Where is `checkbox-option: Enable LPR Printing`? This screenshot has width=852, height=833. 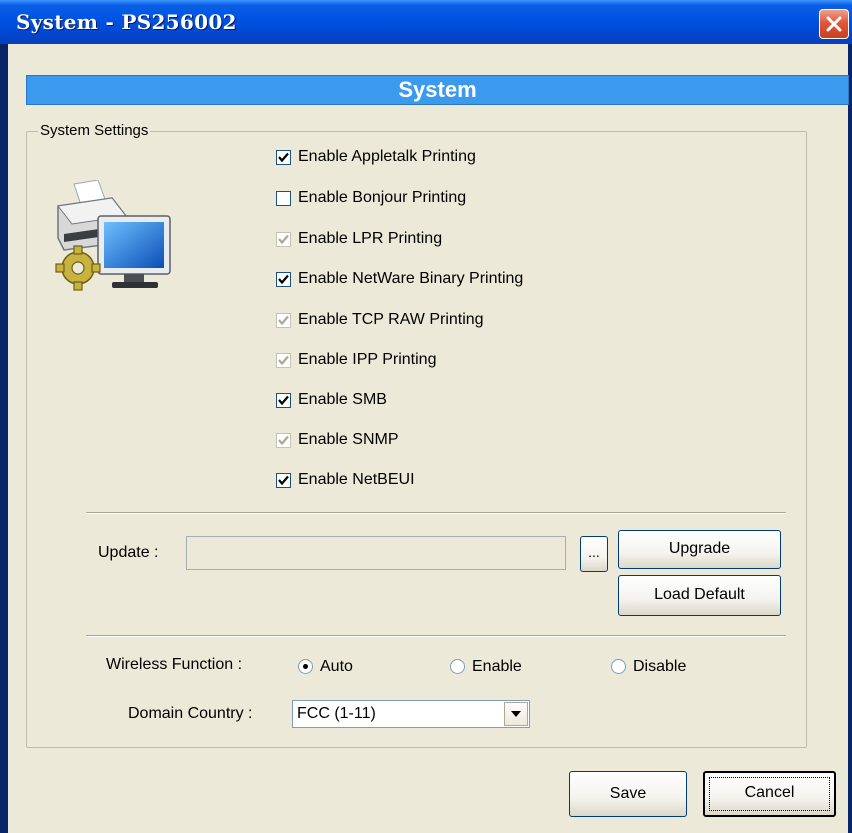
checkbox-option: Enable LPR Printing is located at coordinates (476, 240).